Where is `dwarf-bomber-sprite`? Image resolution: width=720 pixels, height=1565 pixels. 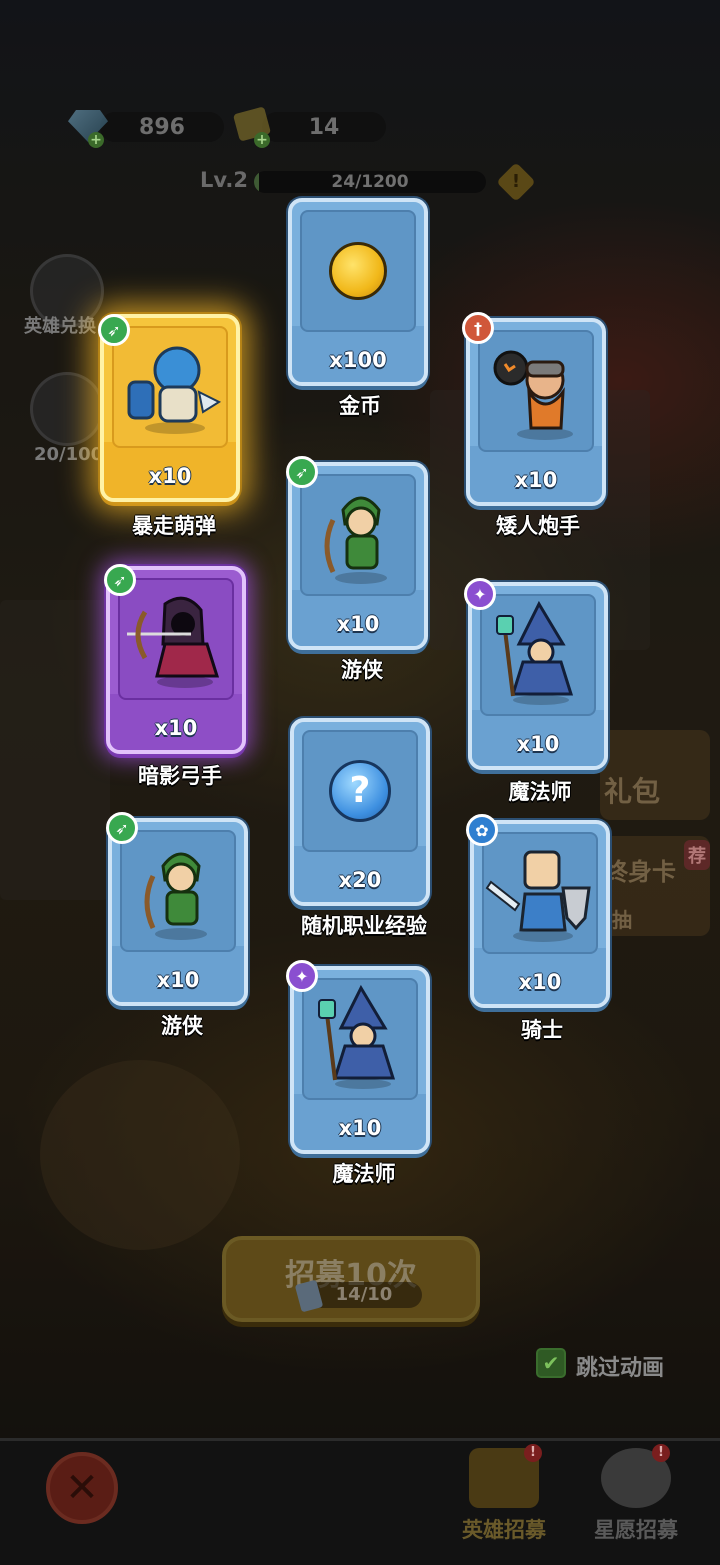 dwarf-bomber-sprite is located at coordinates (533, 395).